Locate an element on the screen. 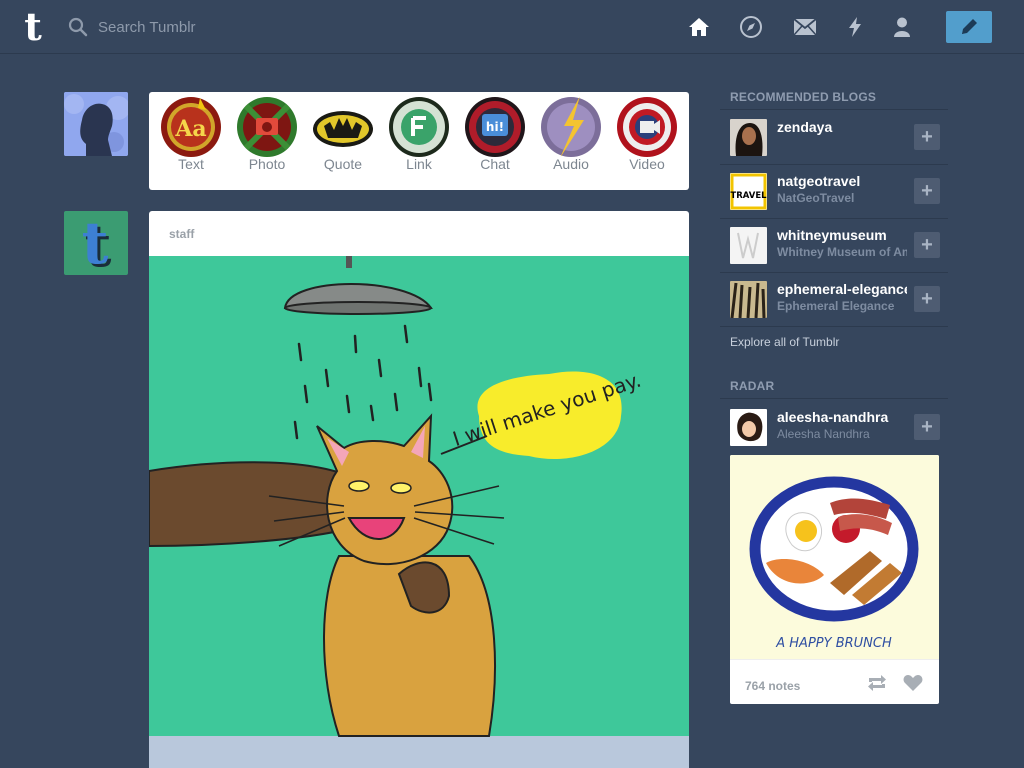  post-type-label: Text is located at coordinates (191, 164).